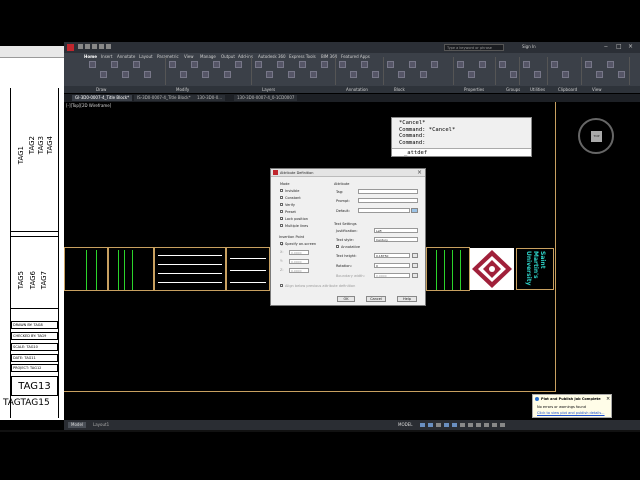 Image resolution: width=640 pixels, height=480 pixels. I want to click on annotative-checkbox, so click(337, 246).